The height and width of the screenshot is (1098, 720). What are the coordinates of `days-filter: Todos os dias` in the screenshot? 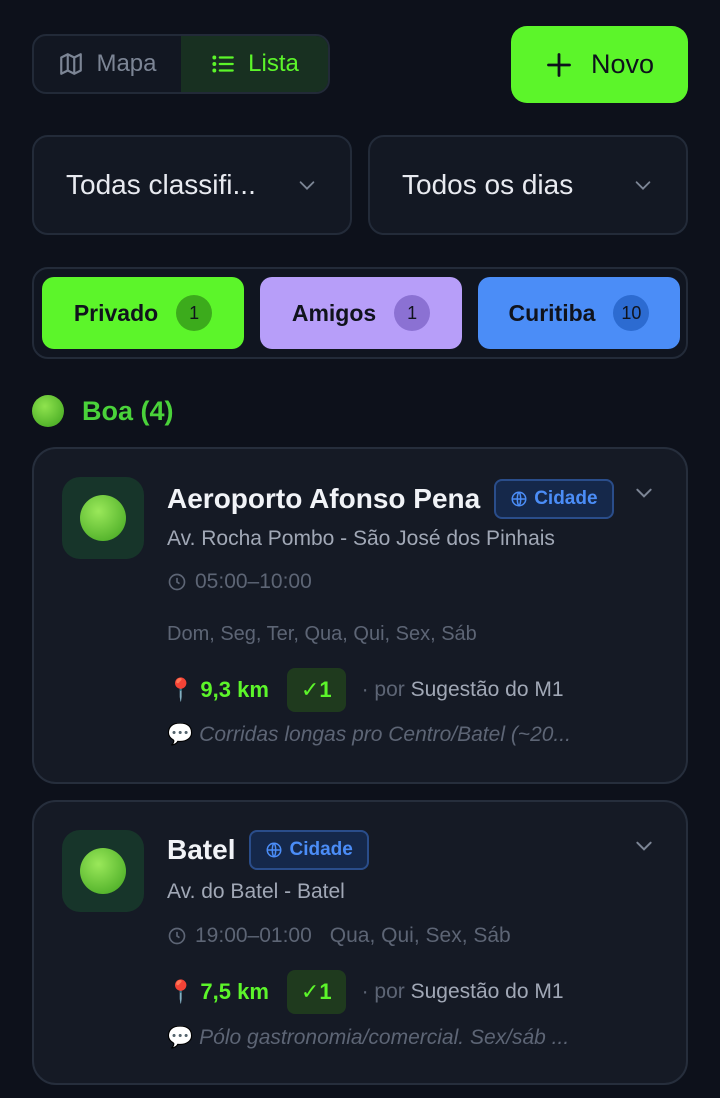 It's located at (528, 185).